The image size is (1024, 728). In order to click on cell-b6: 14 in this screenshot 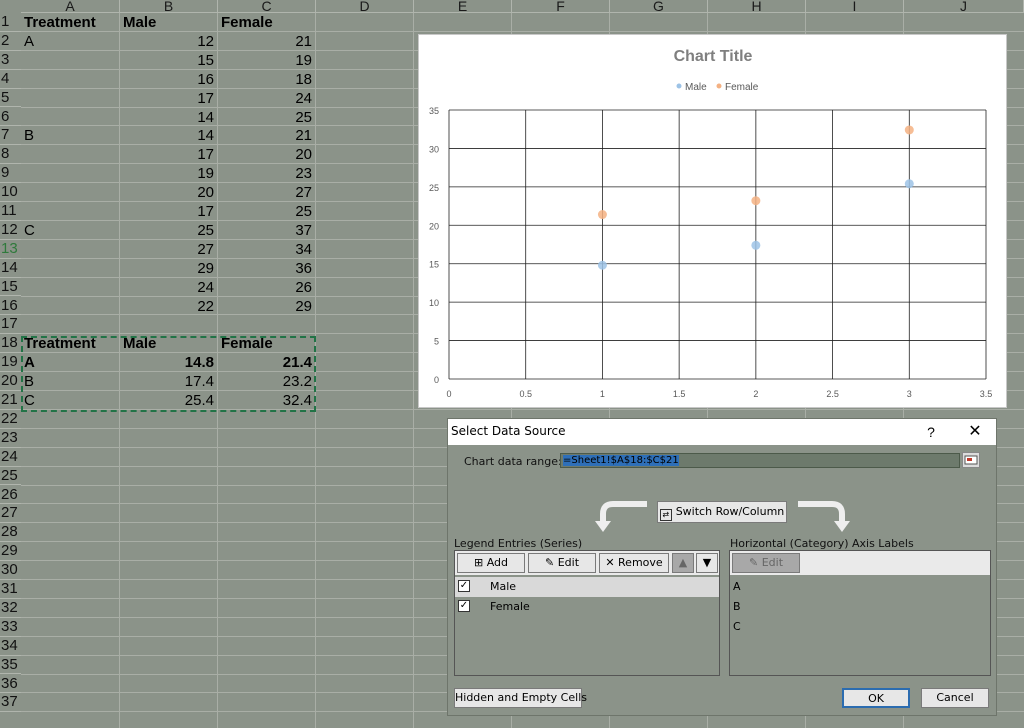, I will do `click(168, 117)`.